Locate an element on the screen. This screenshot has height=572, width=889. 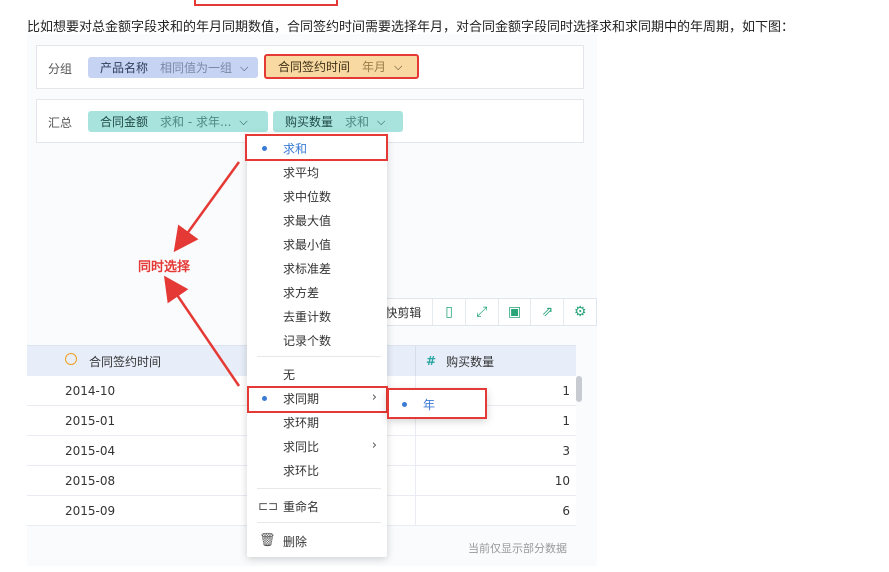
annotation-label: 同时选择 is located at coordinates (164, 267).